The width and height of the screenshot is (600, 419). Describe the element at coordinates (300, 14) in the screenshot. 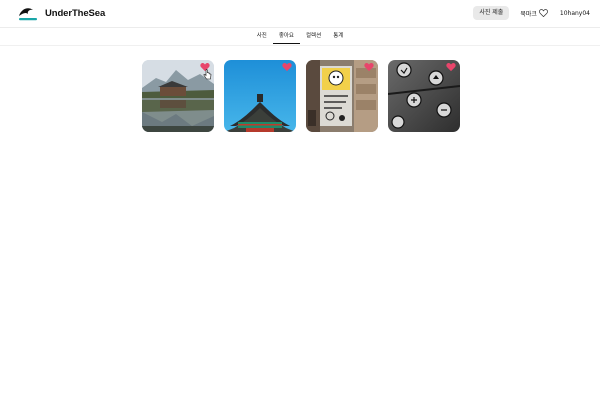

I see `top-header: UnderTheSea 사진 제출 북마크 10hany04` at that location.